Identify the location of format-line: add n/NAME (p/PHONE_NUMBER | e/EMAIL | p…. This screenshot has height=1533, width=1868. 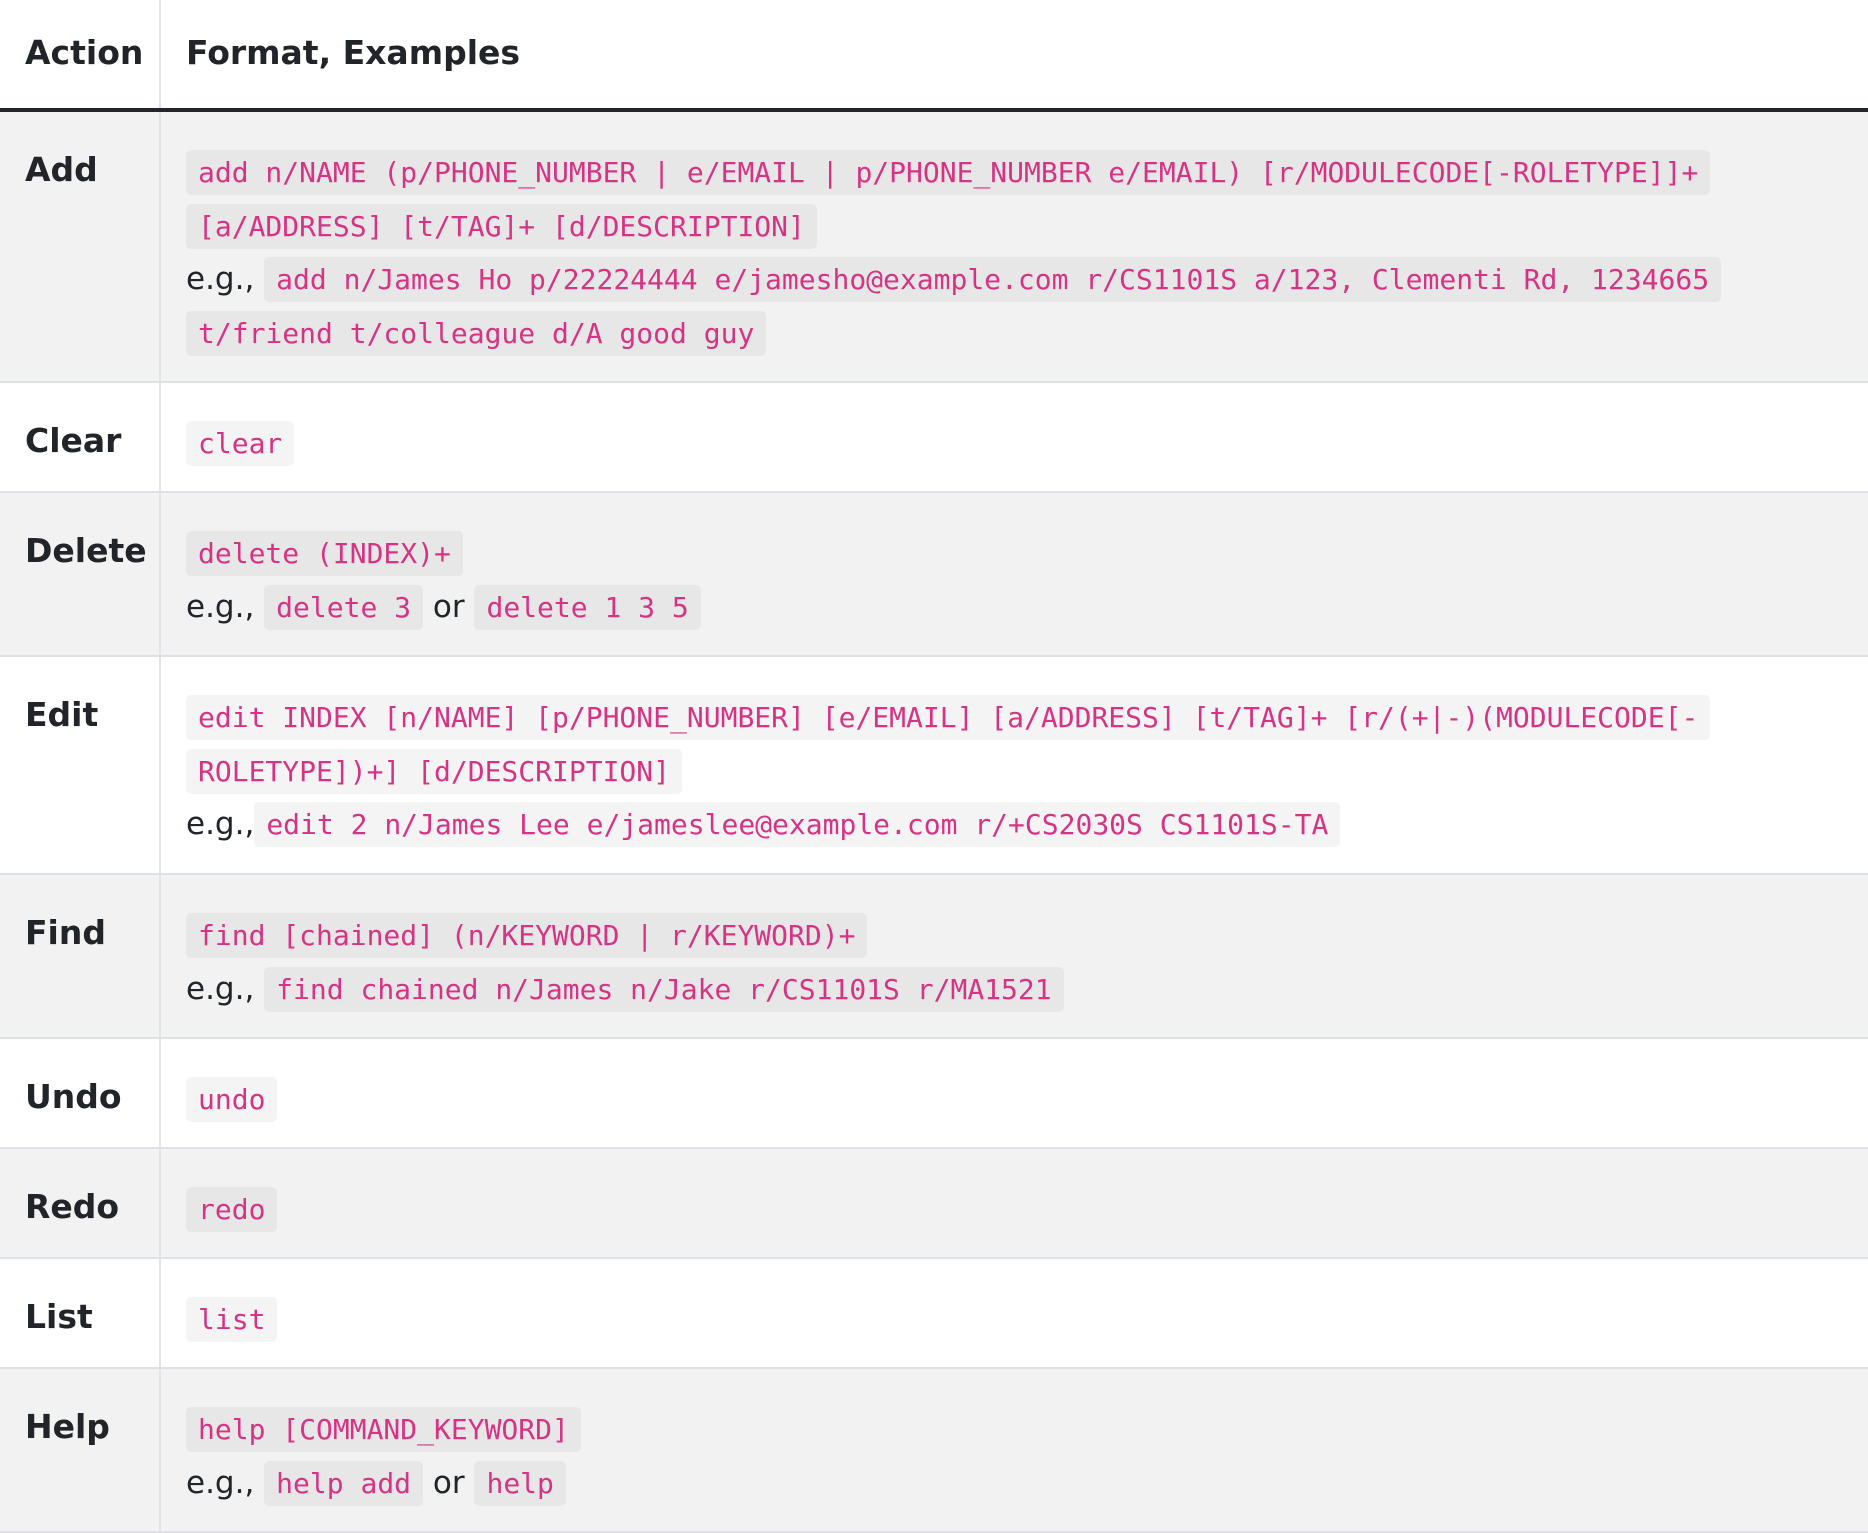
(1014, 199).